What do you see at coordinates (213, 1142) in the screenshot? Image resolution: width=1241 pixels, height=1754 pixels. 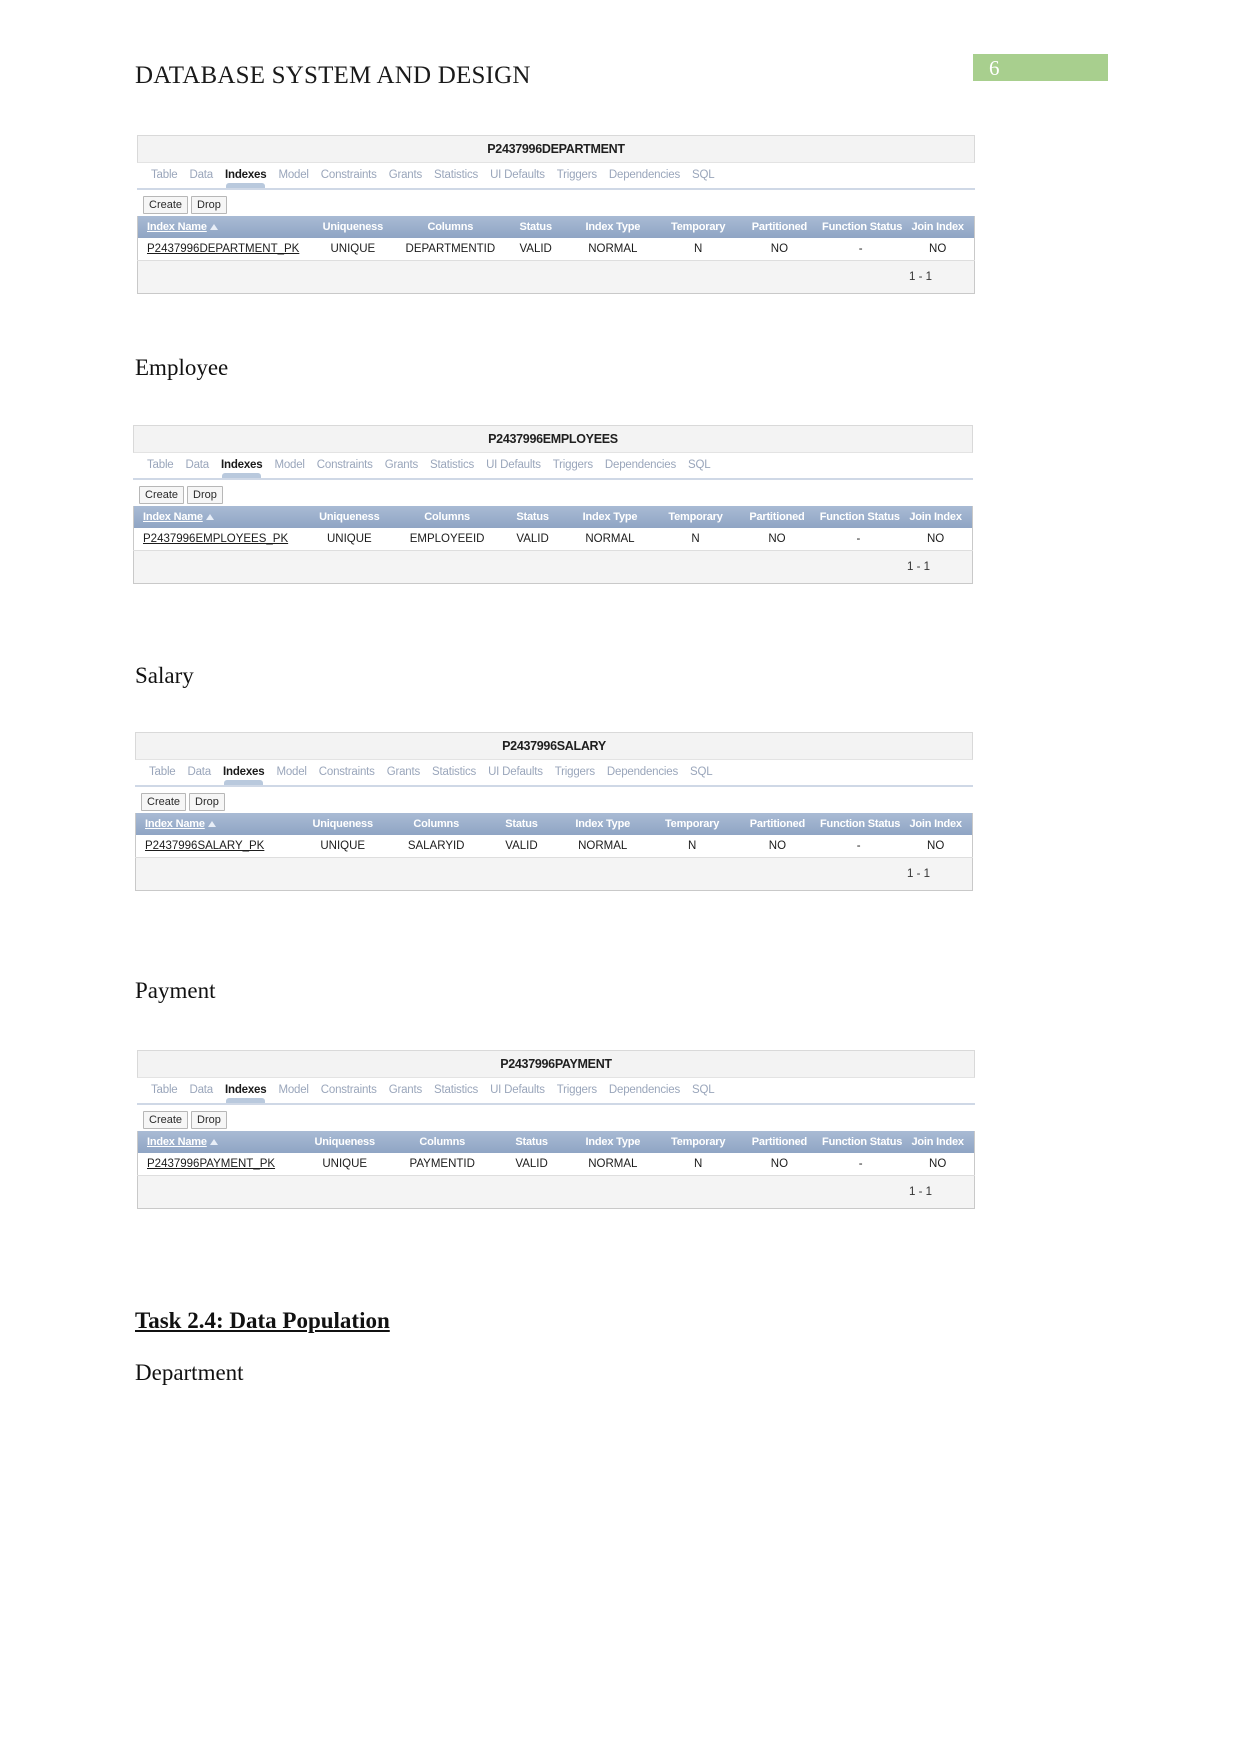 I see `sort-ascending-icon` at bounding box center [213, 1142].